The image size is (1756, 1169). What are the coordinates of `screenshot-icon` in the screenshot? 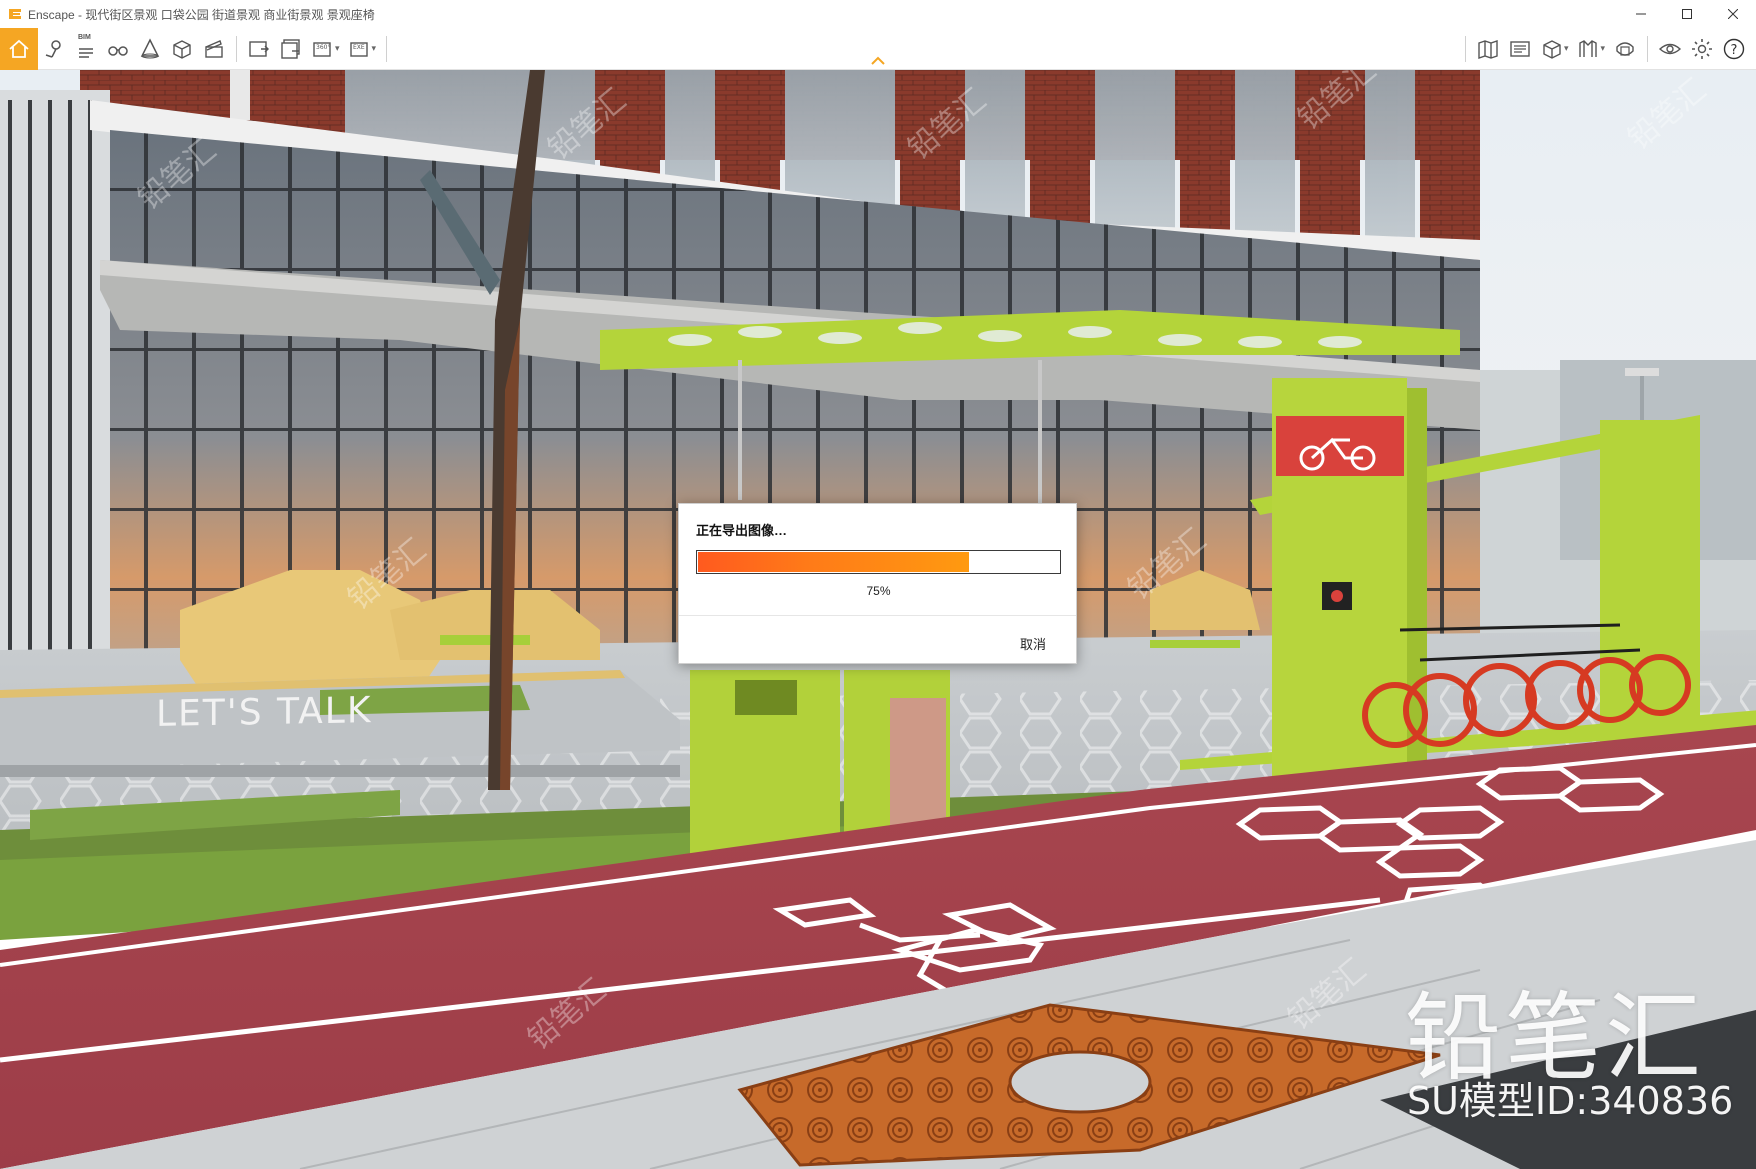 It's located at (259, 48).